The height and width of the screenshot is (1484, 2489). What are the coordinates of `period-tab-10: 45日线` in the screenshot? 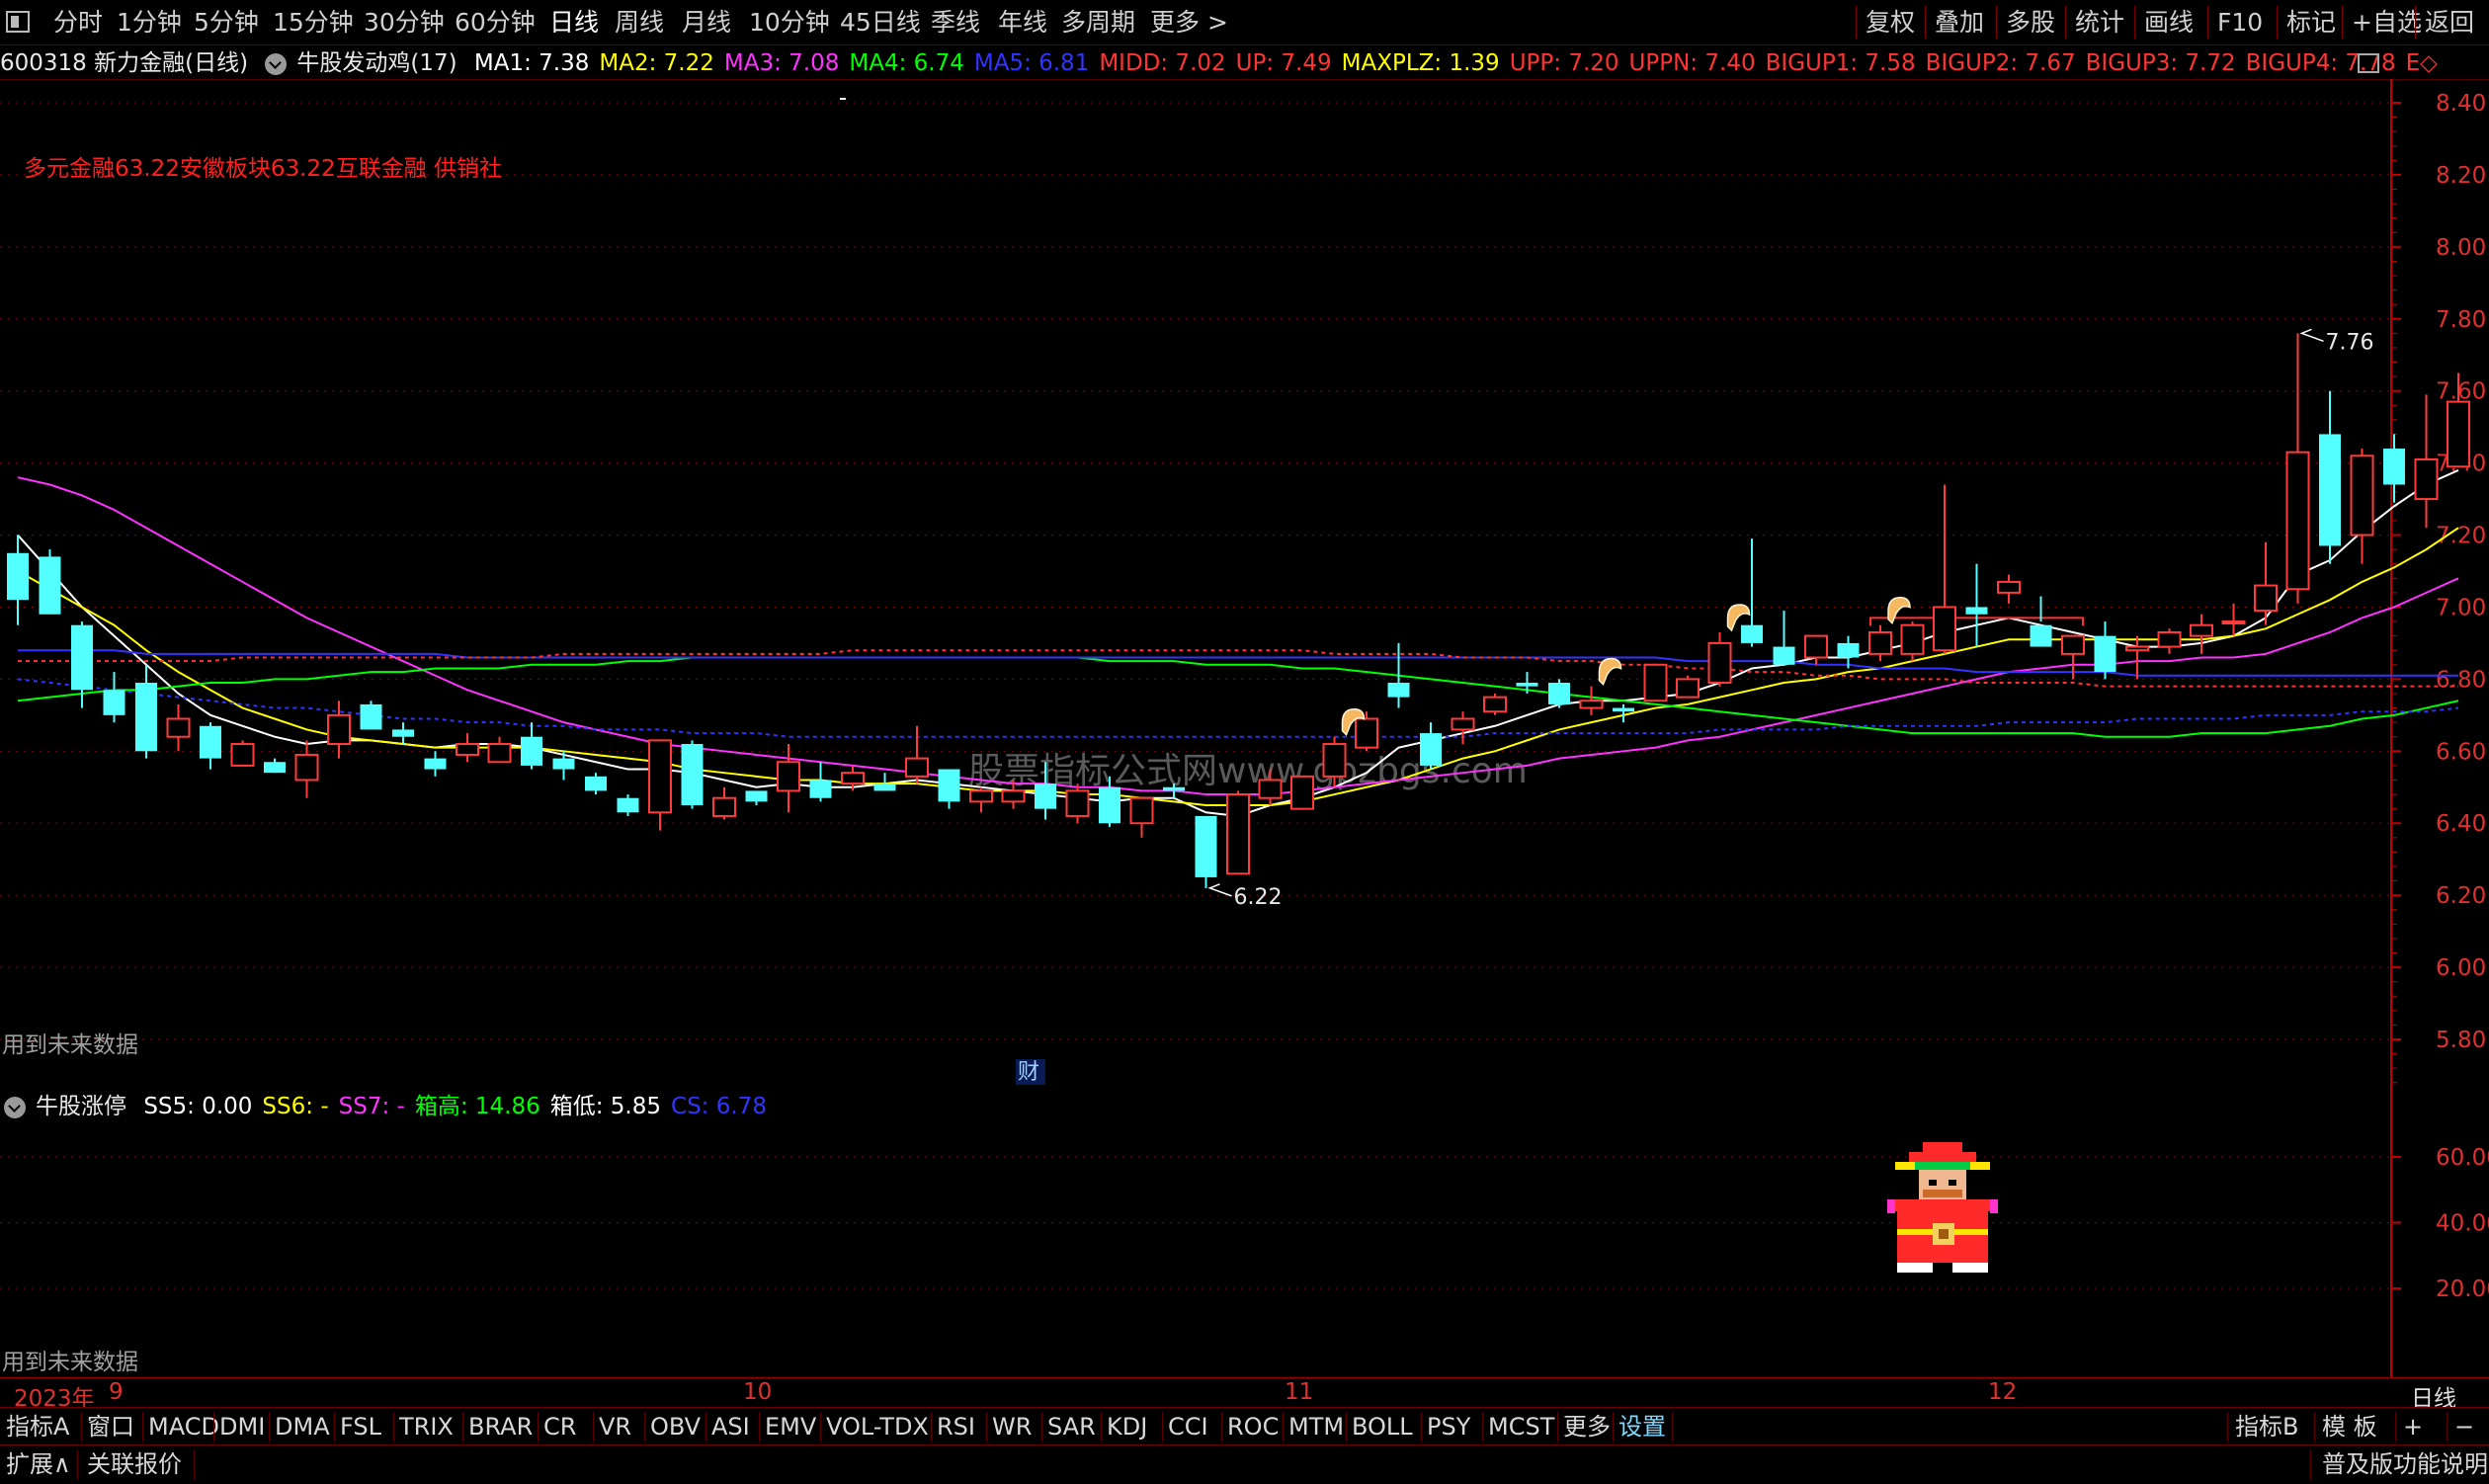 It's located at (881, 22).